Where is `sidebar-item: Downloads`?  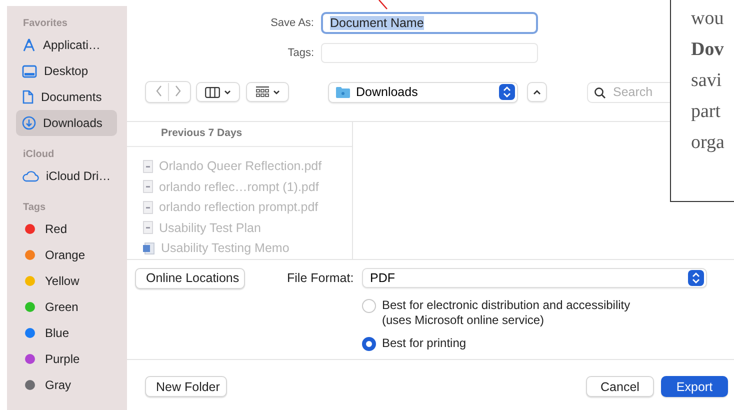
sidebar-item: Downloads is located at coordinates (66, 123).